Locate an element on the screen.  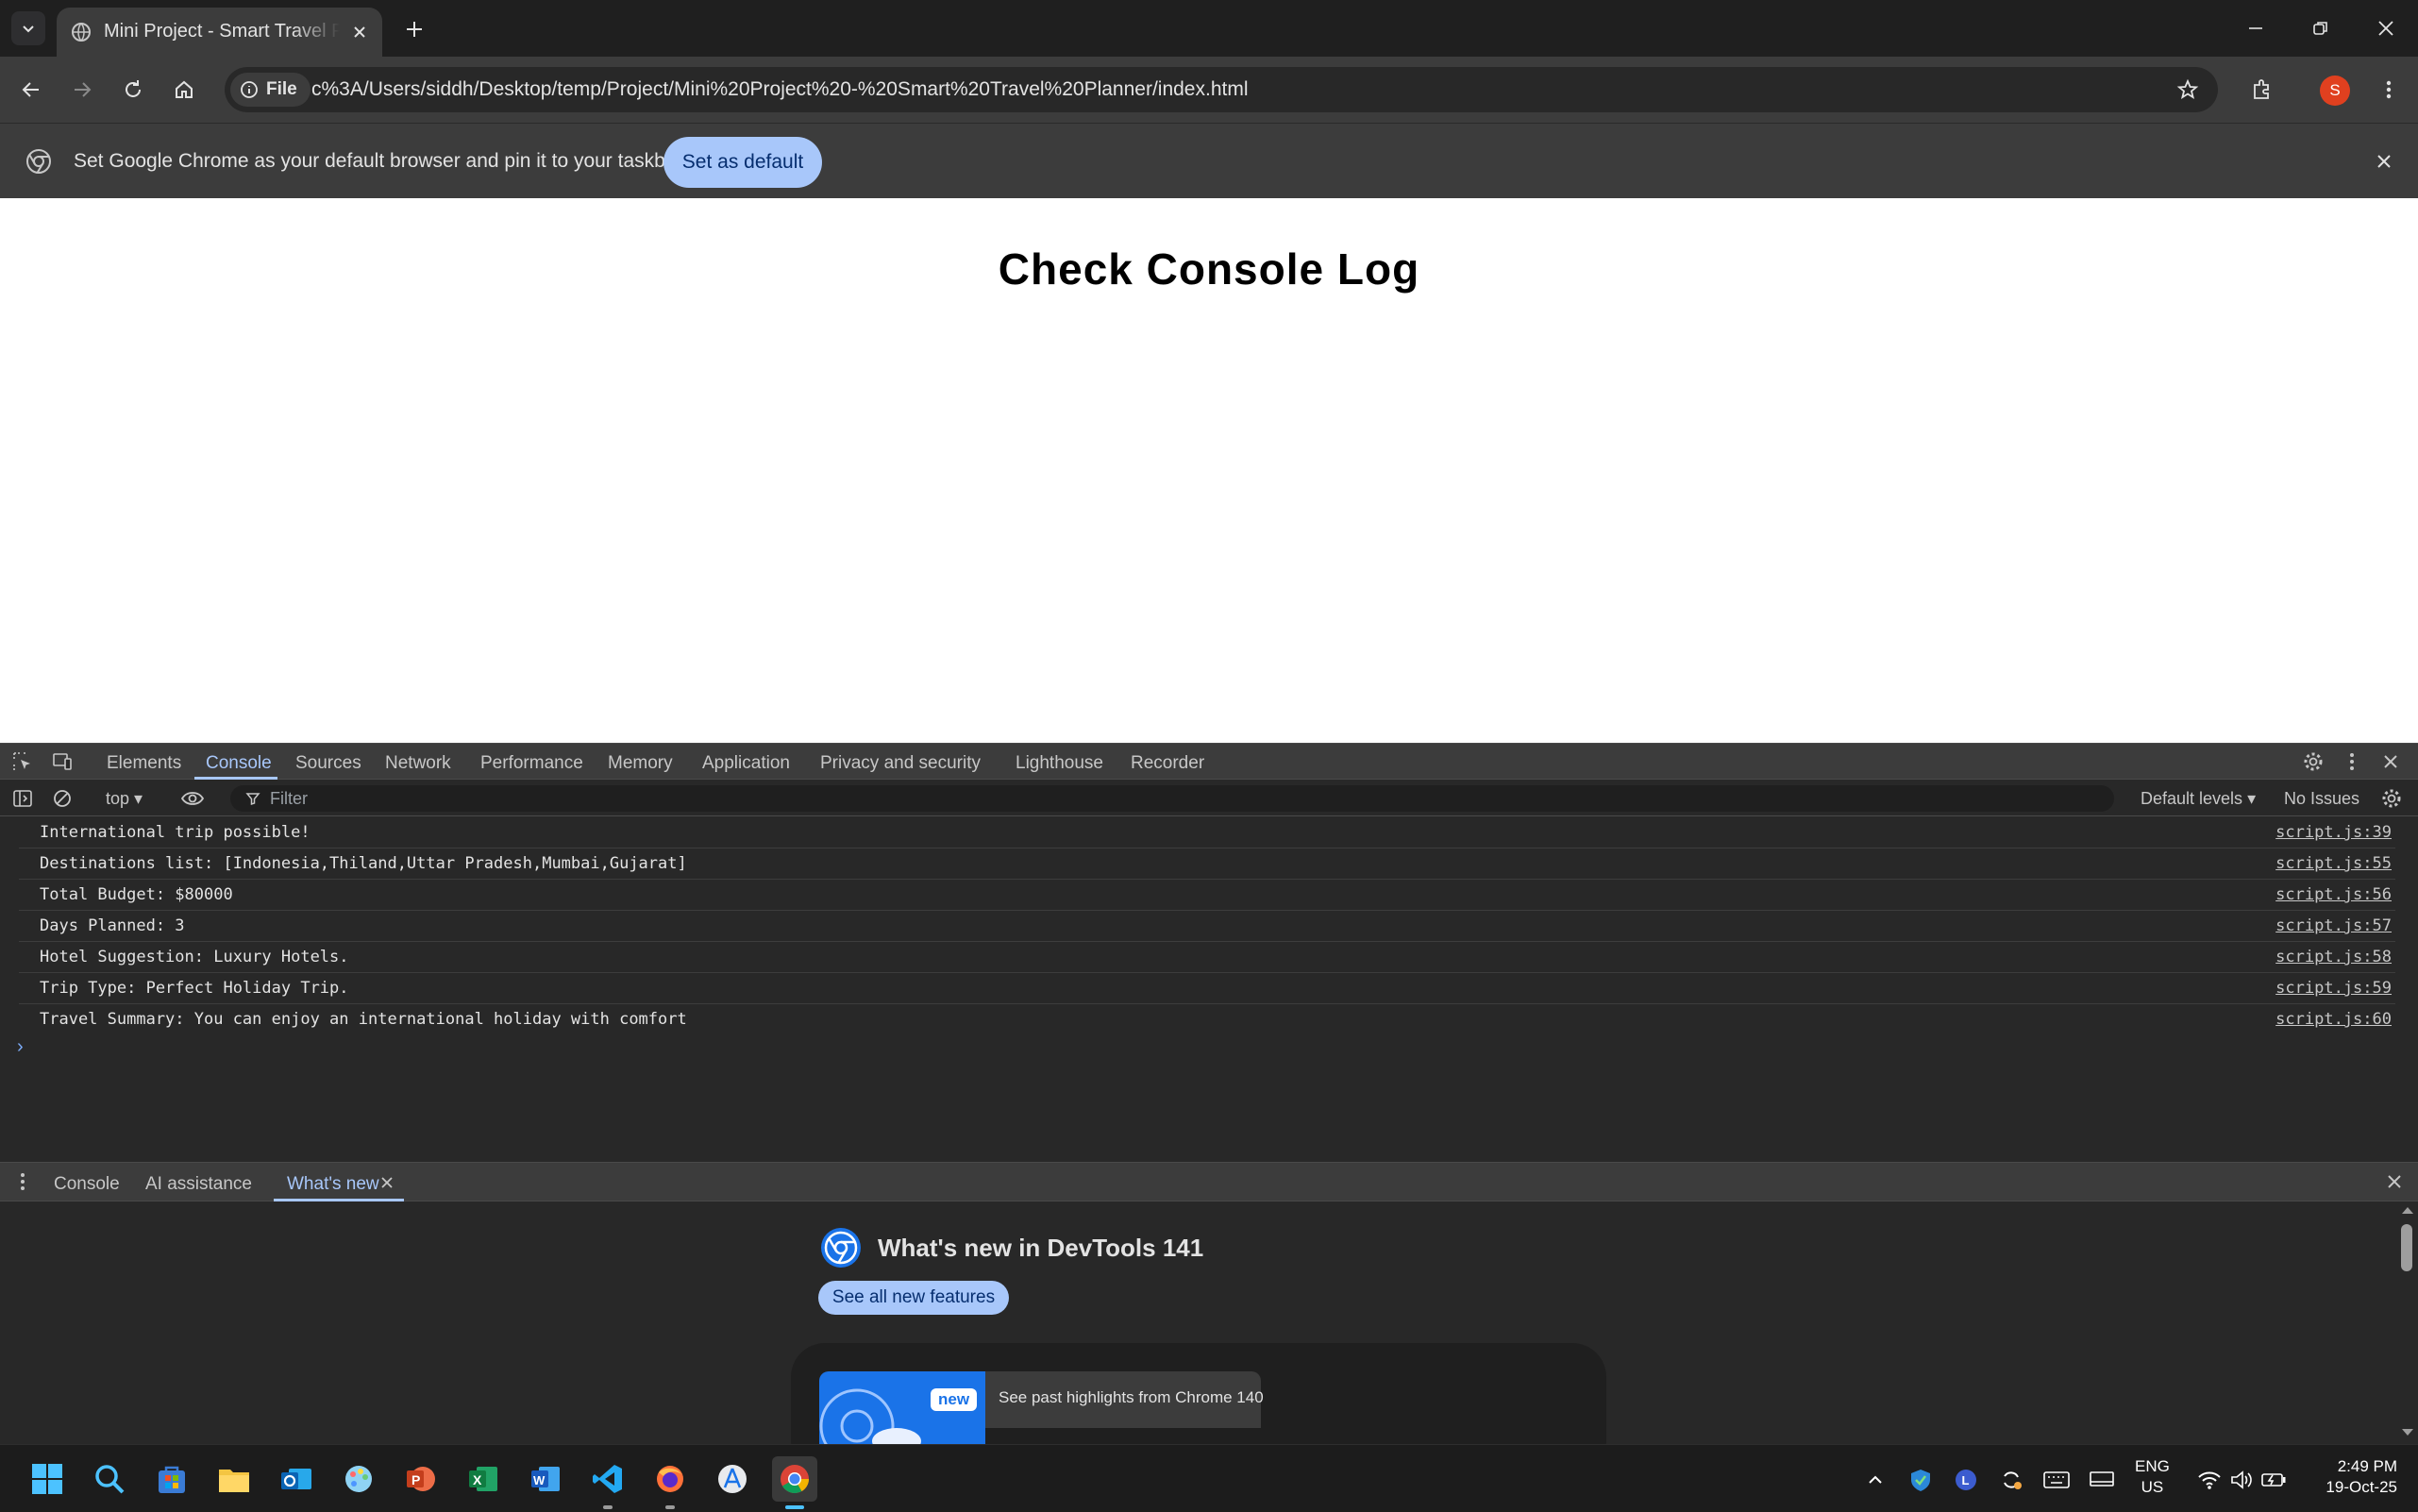
search-icon is located at coordinates (109, 1479).